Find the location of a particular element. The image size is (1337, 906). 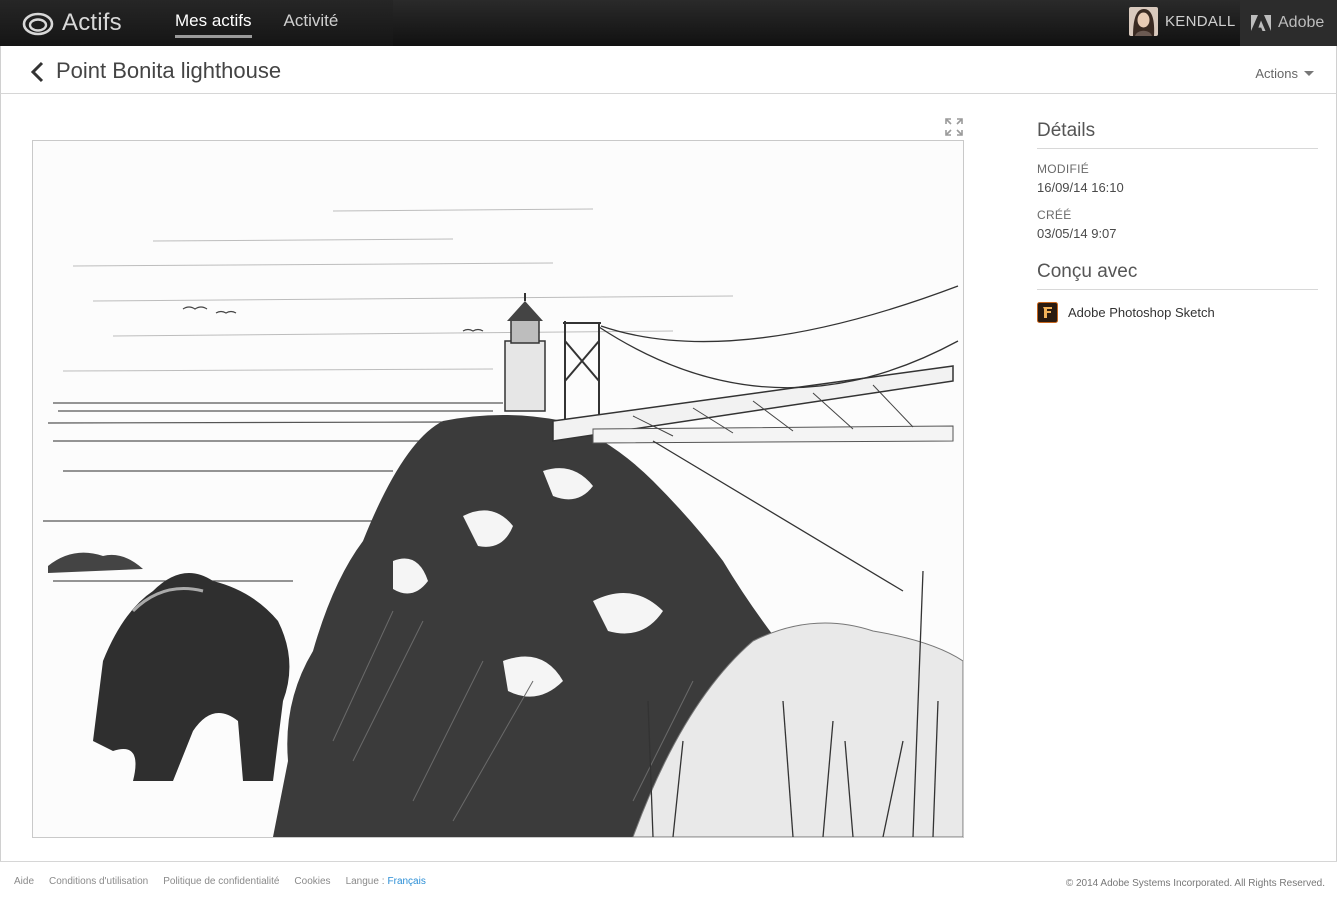

made-with-app: Adobe Photoshop Sketch is located at coordinates (1177, 312).